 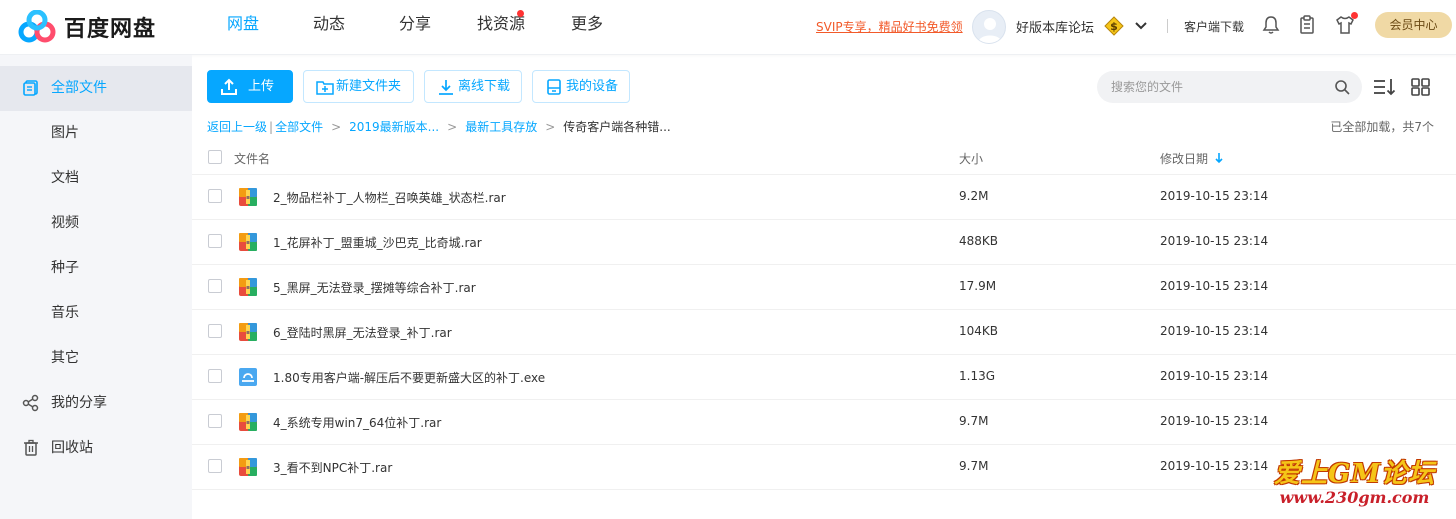 What do you see at coordinates (96, 313) in the screenshot?
I see `sidebar-item-music: 音乐` at bounding box center [96, 313].